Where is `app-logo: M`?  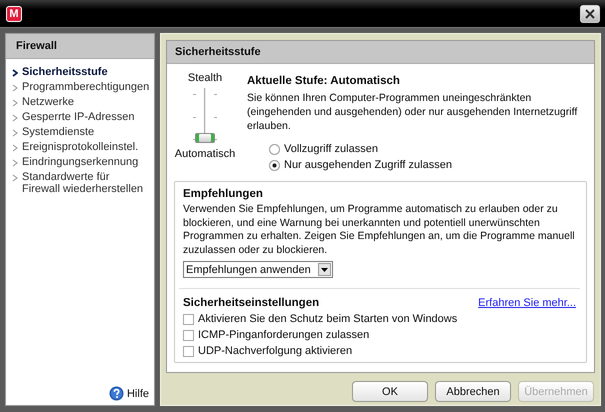
app-logo: M is located at coordinates (14, 14).